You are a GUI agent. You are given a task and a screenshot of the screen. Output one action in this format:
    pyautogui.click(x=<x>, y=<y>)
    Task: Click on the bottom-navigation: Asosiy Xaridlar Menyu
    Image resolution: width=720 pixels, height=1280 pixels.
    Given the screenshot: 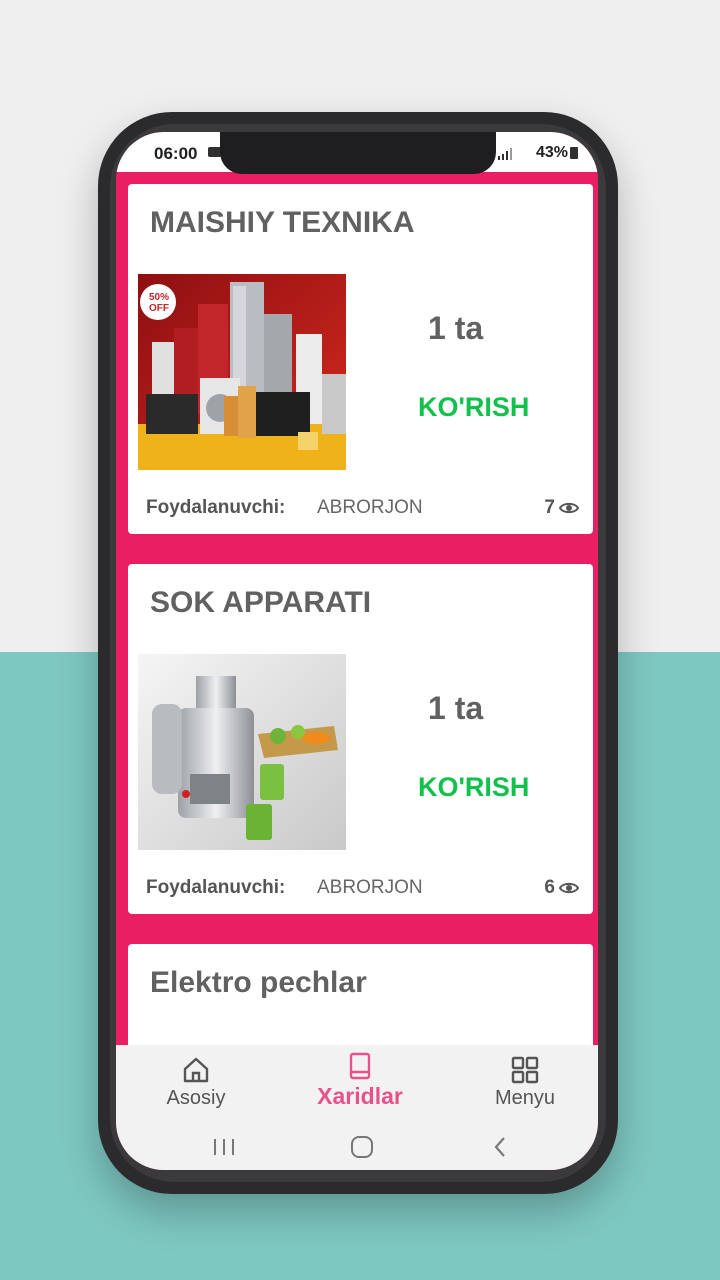 What is the action you would take?
    pyautogui.click(x=357, y=1081)
    